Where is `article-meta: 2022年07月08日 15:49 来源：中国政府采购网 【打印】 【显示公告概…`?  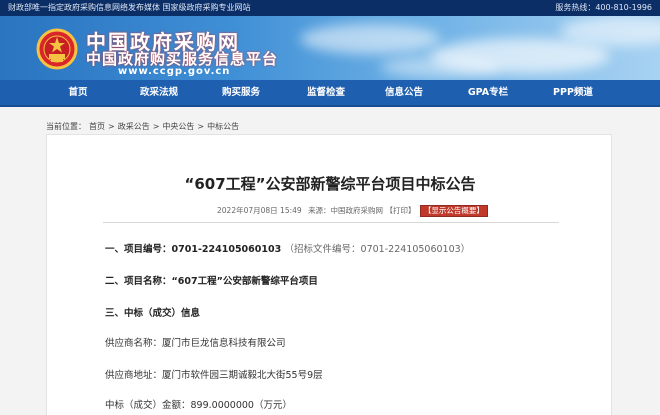
article-meta: 2022年07月08日 15:49 来源：中国政府采购网 【打印】 【显示公告概… is located at coordinates (352, 211).